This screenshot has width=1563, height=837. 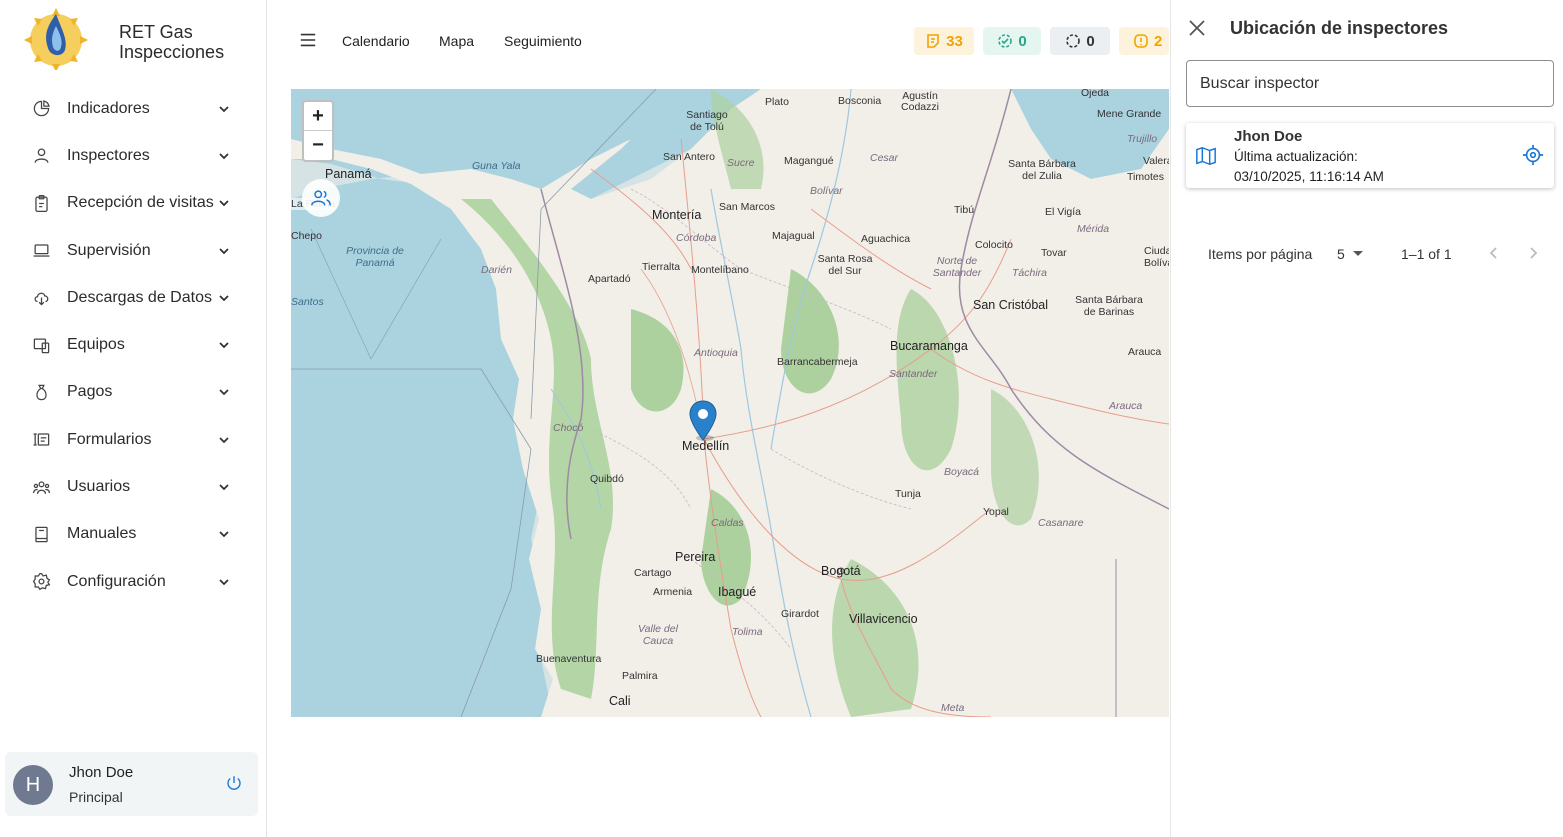 I want to click on map-label-region: Santander, so click(x=913, y=374).